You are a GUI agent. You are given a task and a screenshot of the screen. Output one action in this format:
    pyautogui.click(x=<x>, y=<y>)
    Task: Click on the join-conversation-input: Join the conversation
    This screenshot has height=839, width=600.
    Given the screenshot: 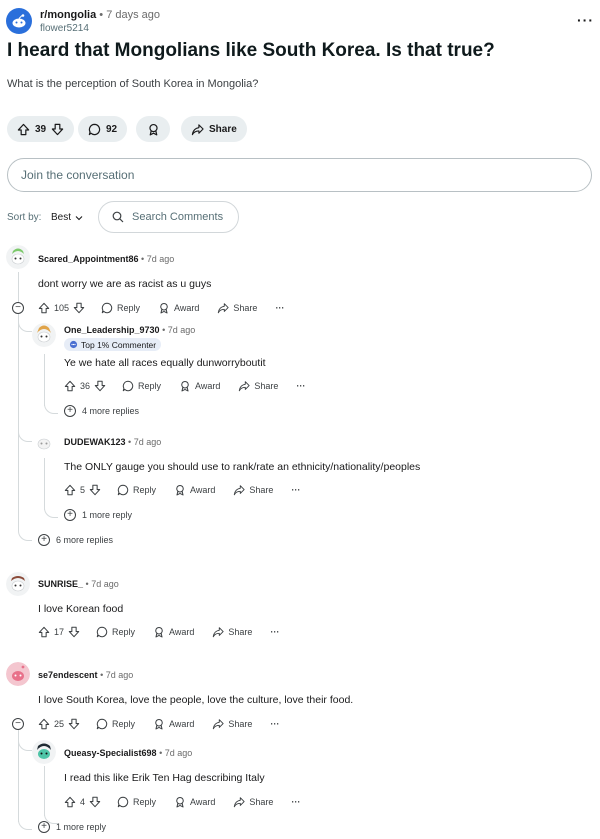 What is the action you would take?
    pyautogui.click(x=299, y=175)
    